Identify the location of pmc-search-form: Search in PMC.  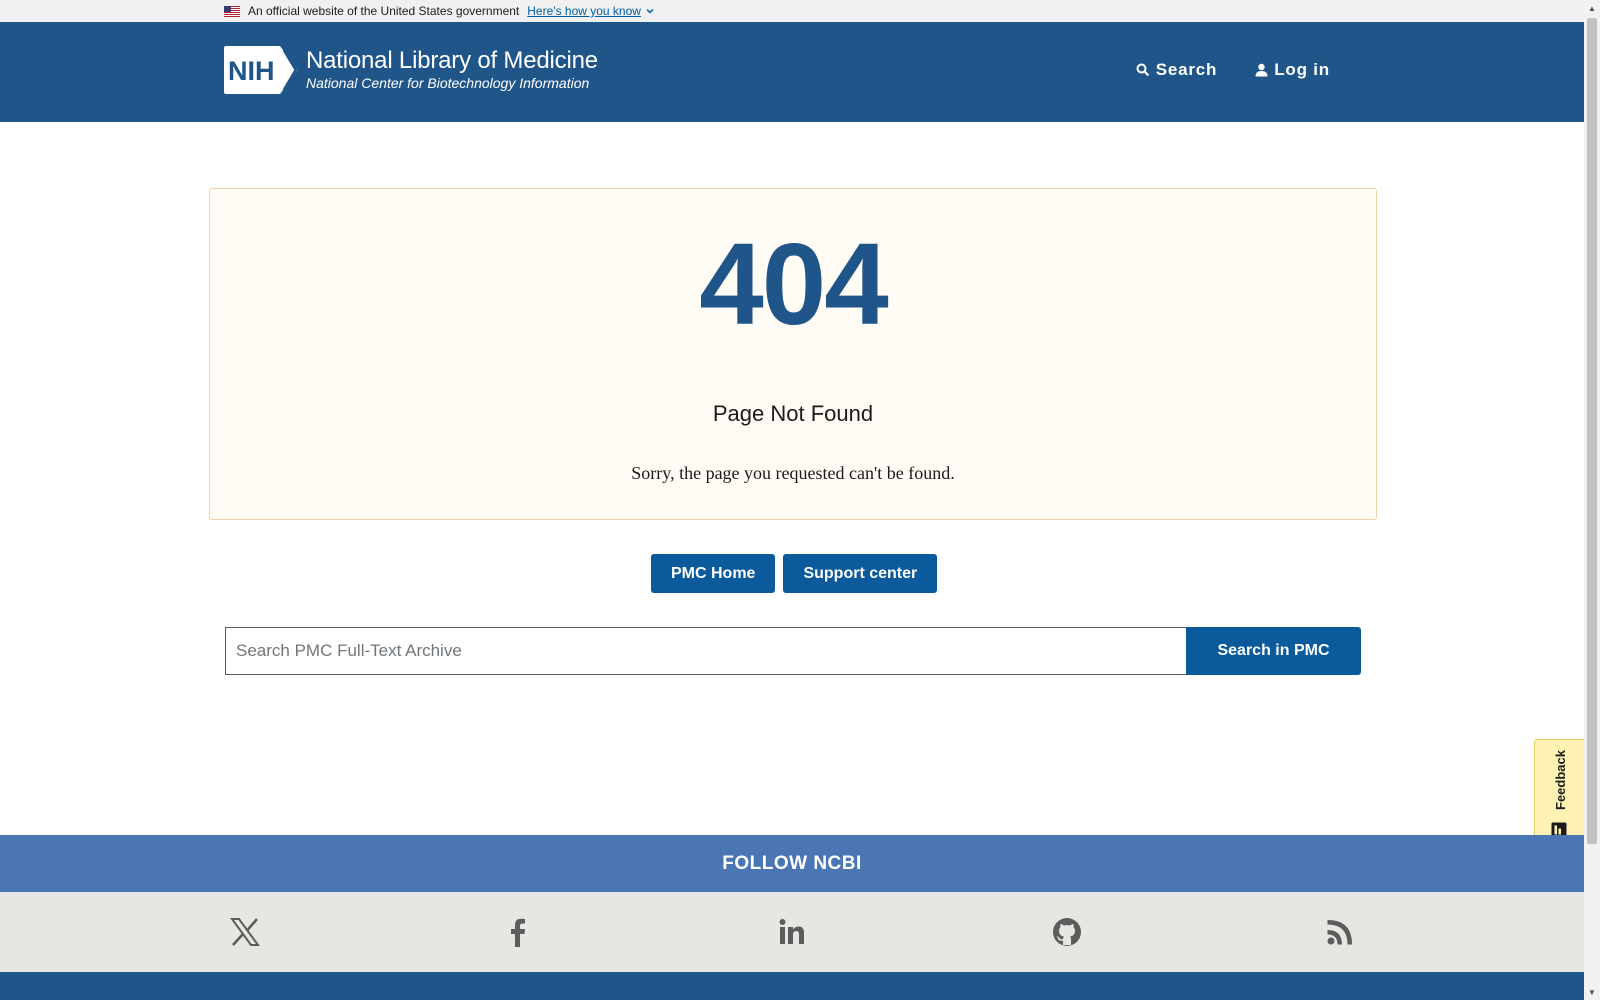
(793, 651).